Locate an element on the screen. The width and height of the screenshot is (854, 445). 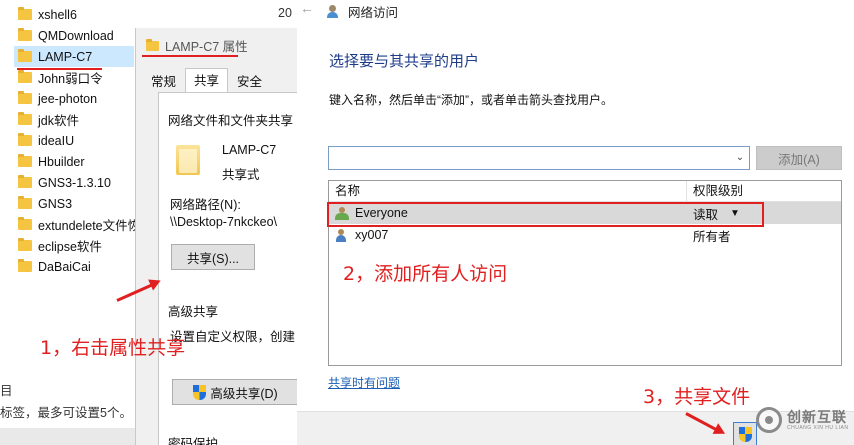
network-users-icon is located at coordinates (335, 11).